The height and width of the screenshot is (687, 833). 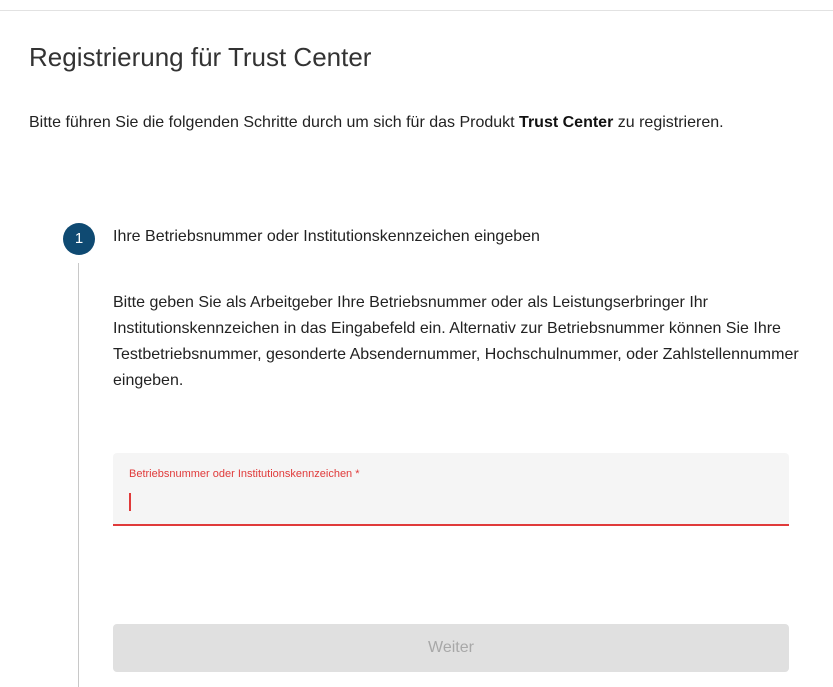 What do you see at coordinates (78, 475) in the screenshot?
I see `step-connector-line` at bounding box center [78, 475].